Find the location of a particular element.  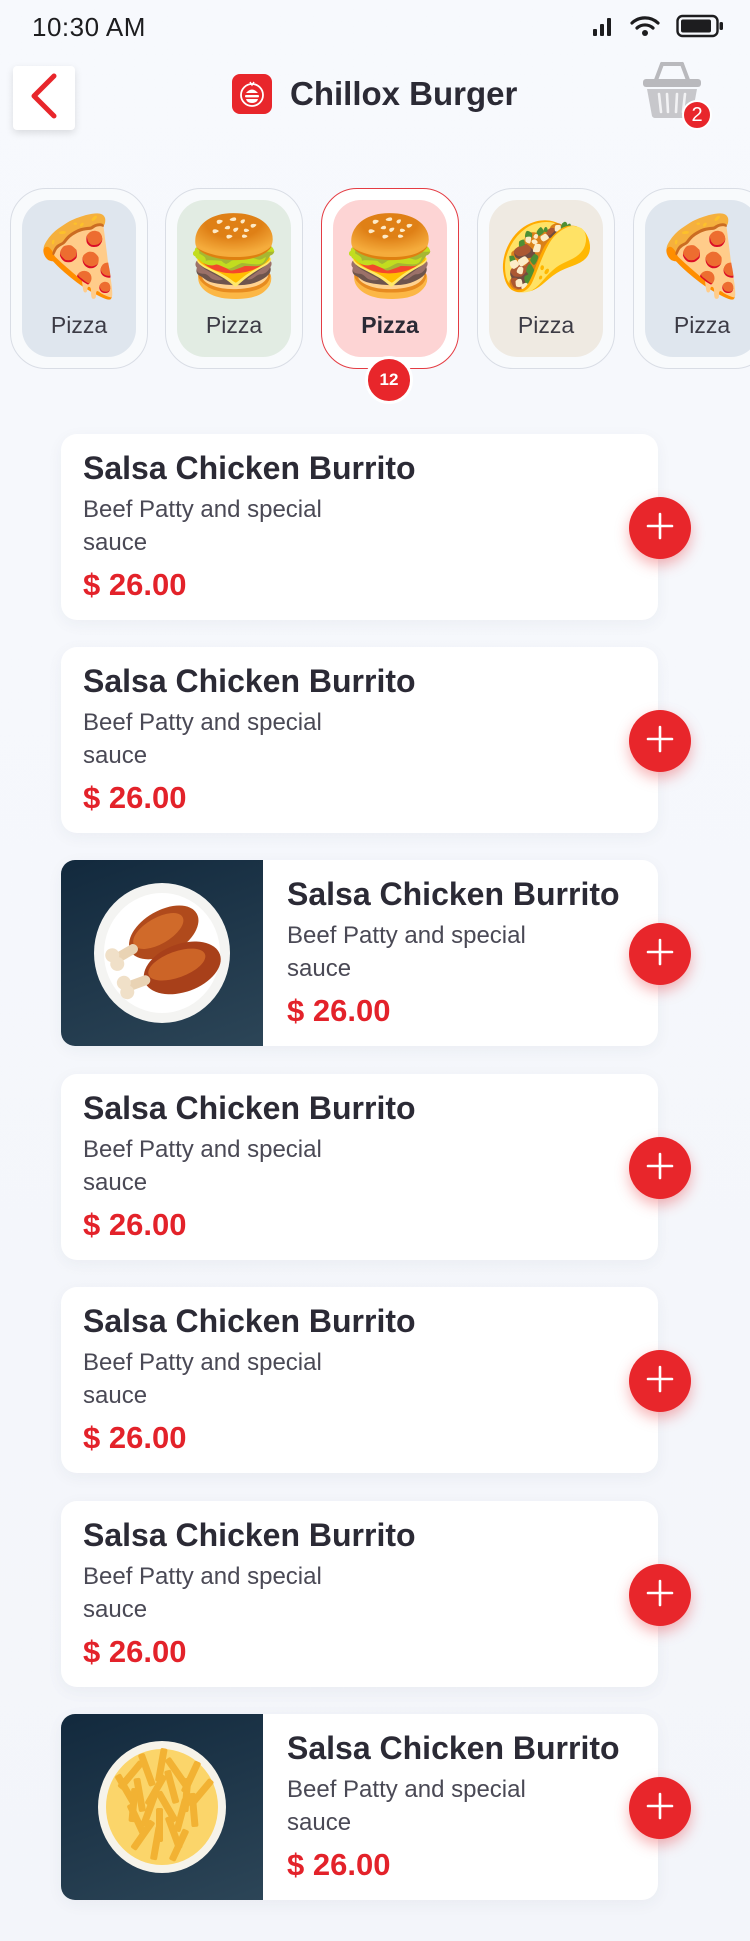

food-icon: 🌮 is located at coordinates (546, 257).